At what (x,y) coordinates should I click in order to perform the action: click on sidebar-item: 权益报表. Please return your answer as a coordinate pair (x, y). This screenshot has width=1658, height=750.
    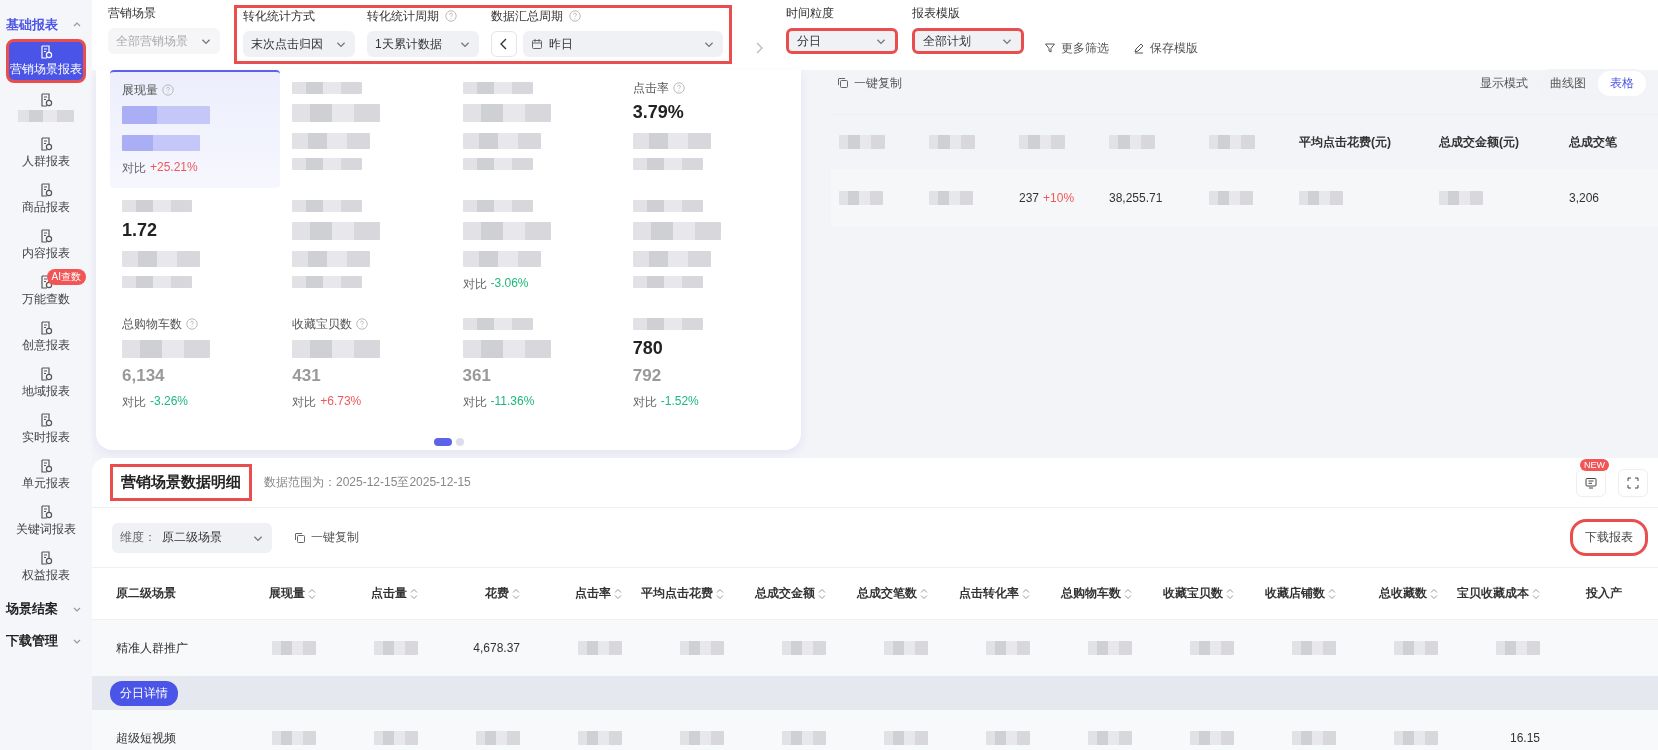
    Looking at the image, I should click on (46, 567).